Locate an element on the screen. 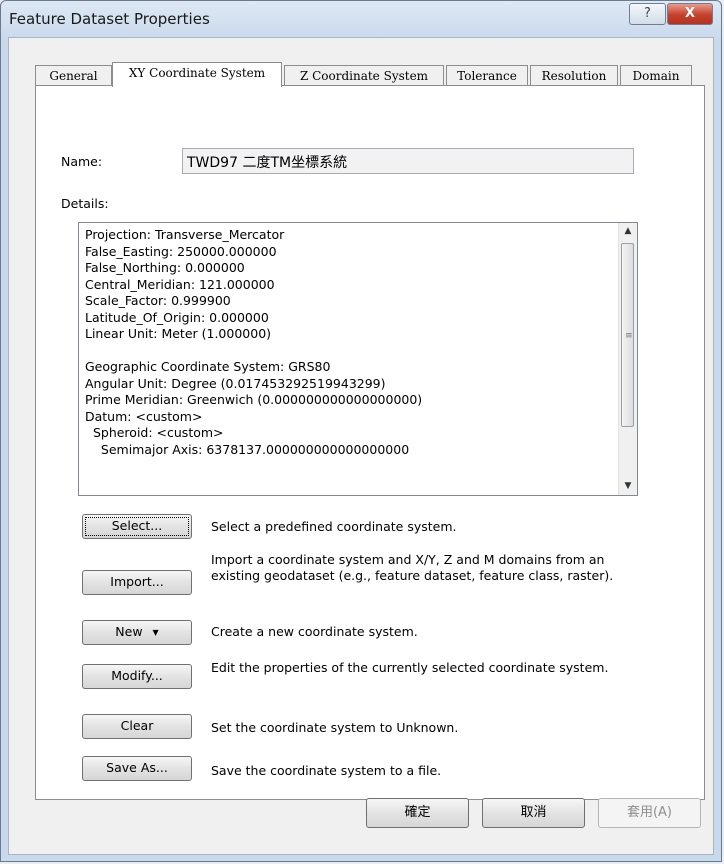 The height and width of the screenshot is (864, 724). tab-resolution: Resolution is located at coordinates (574, 75).